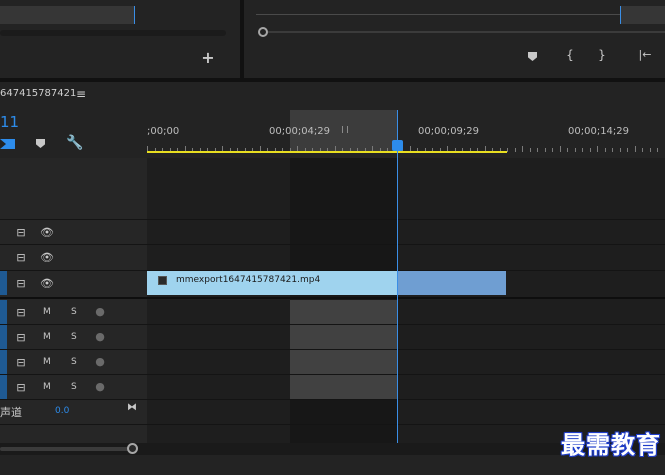 Image resolution: width=665 pixels, height=475 pixels. I want to click on playhead-handle, so click(397, 145).